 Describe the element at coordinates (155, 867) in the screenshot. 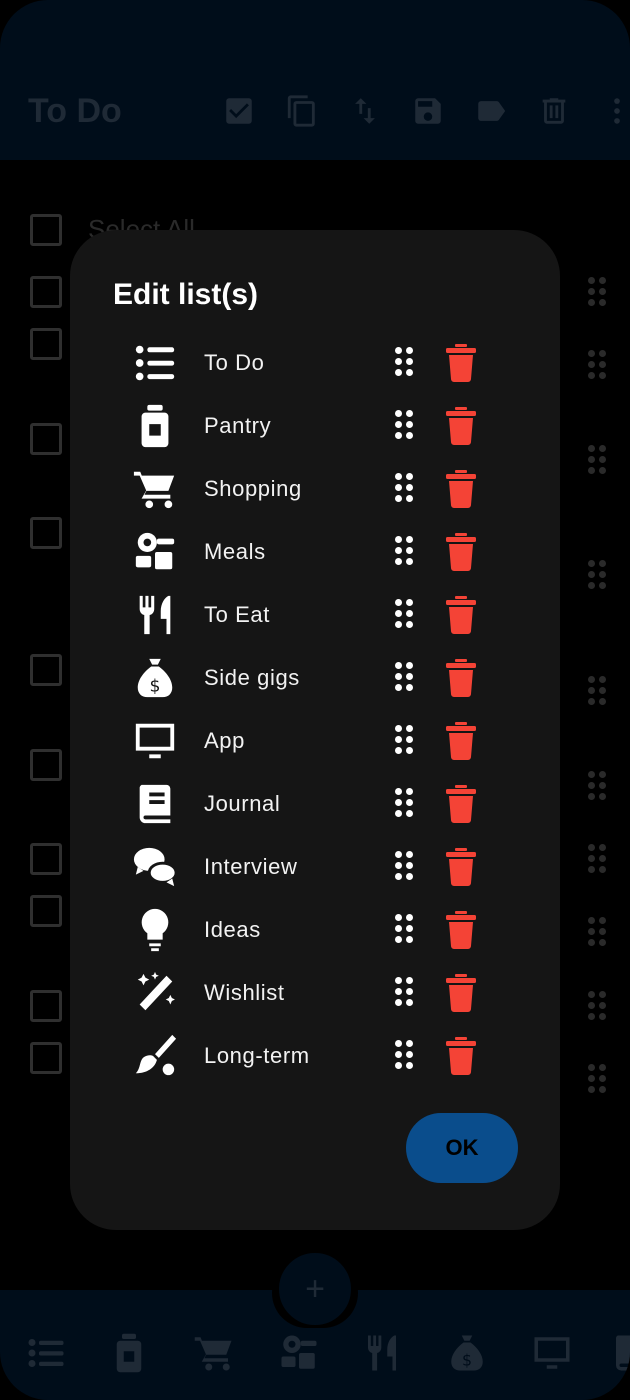

I see `chat-bubbles-icon` at that location.